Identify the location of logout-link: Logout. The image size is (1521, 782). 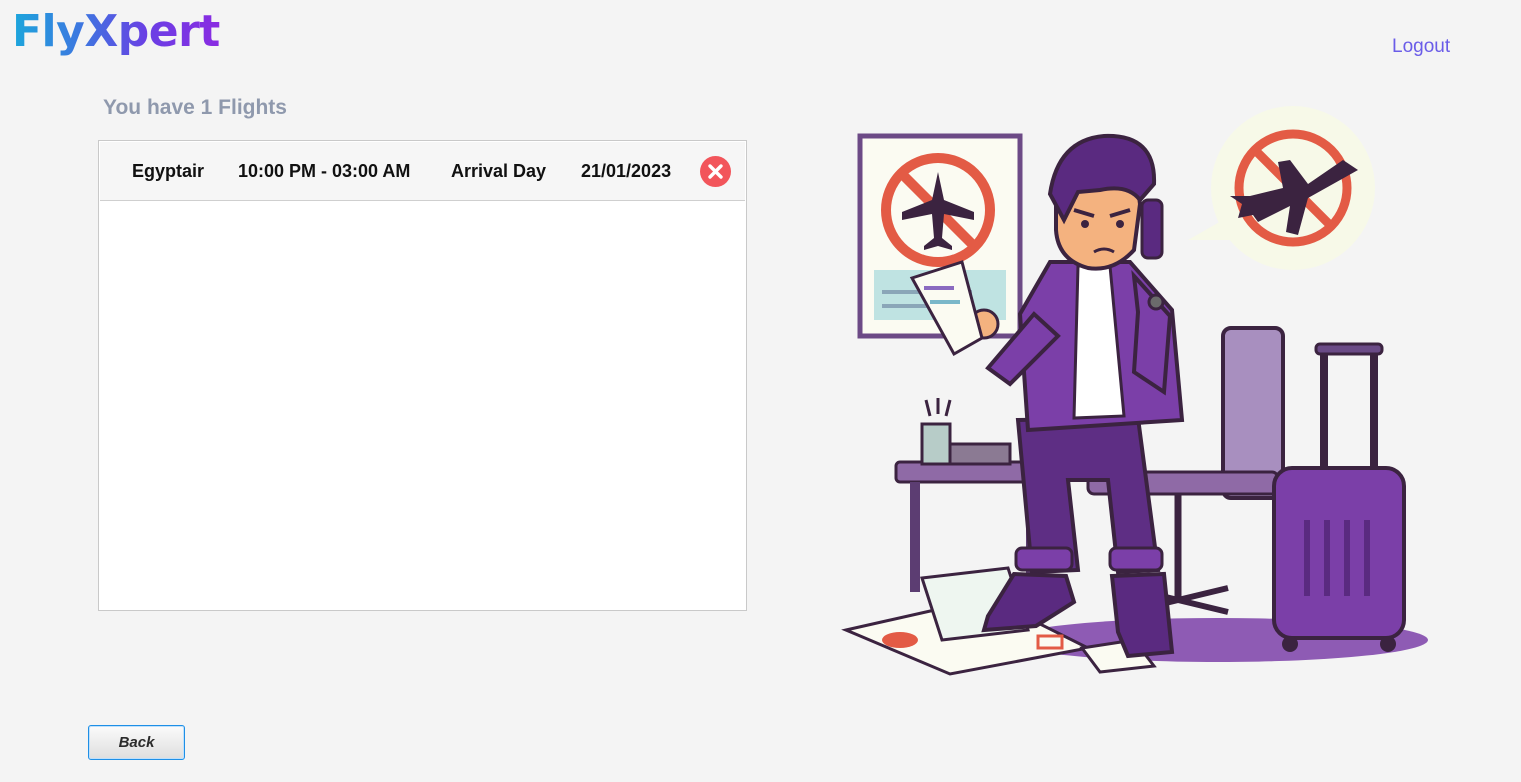
(1421, 47).